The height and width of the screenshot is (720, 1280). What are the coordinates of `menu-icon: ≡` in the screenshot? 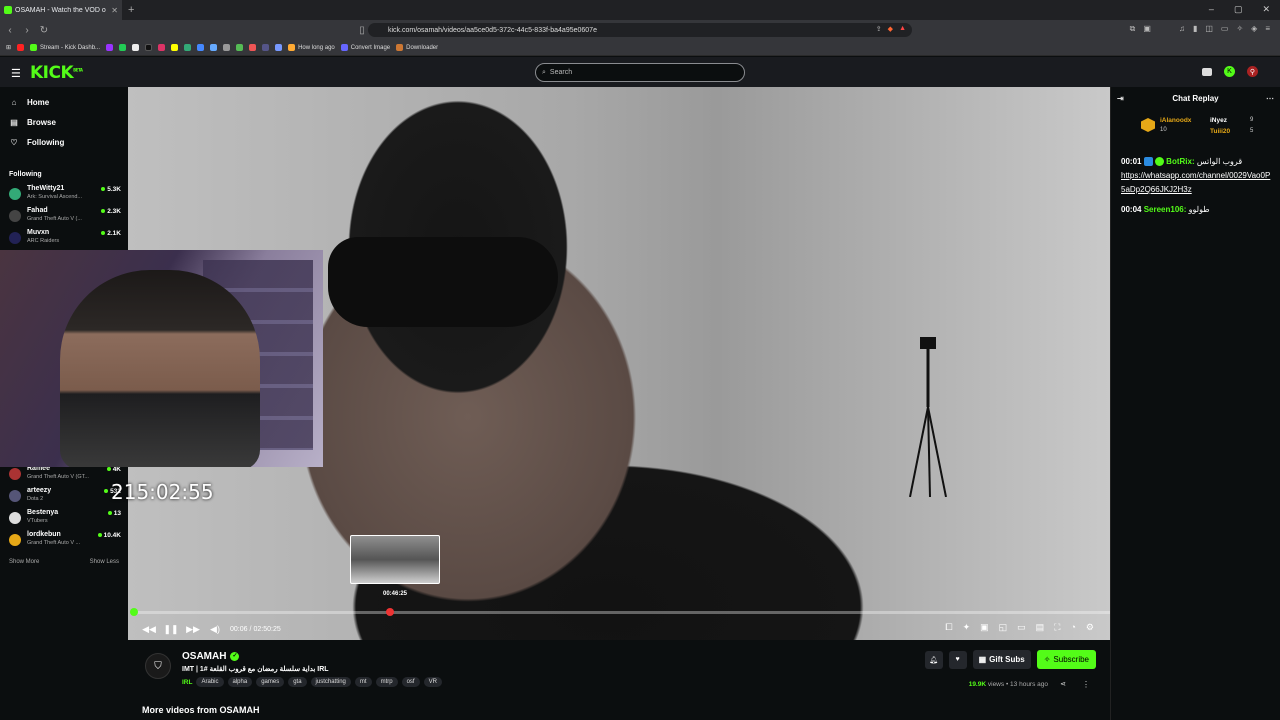 It's located at (1267, 29).